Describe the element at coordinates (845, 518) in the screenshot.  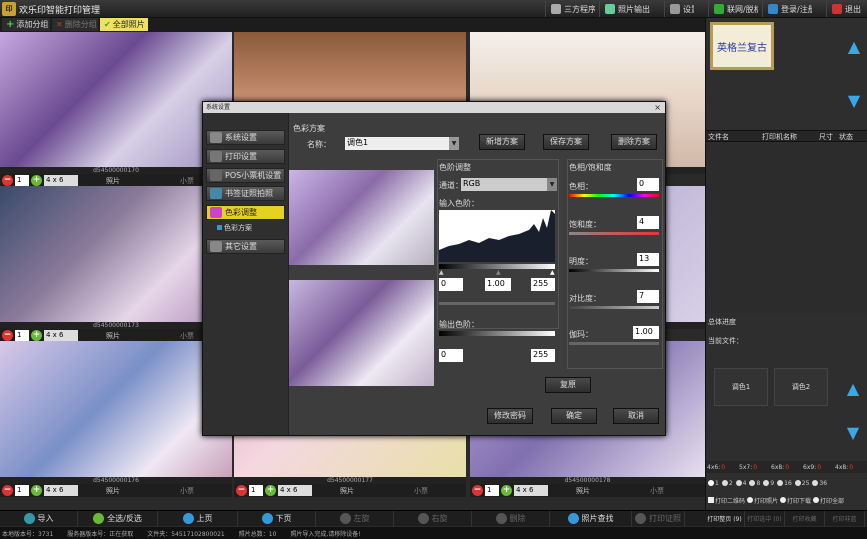
I see `print-action-3: 打印非蓝` at that location.